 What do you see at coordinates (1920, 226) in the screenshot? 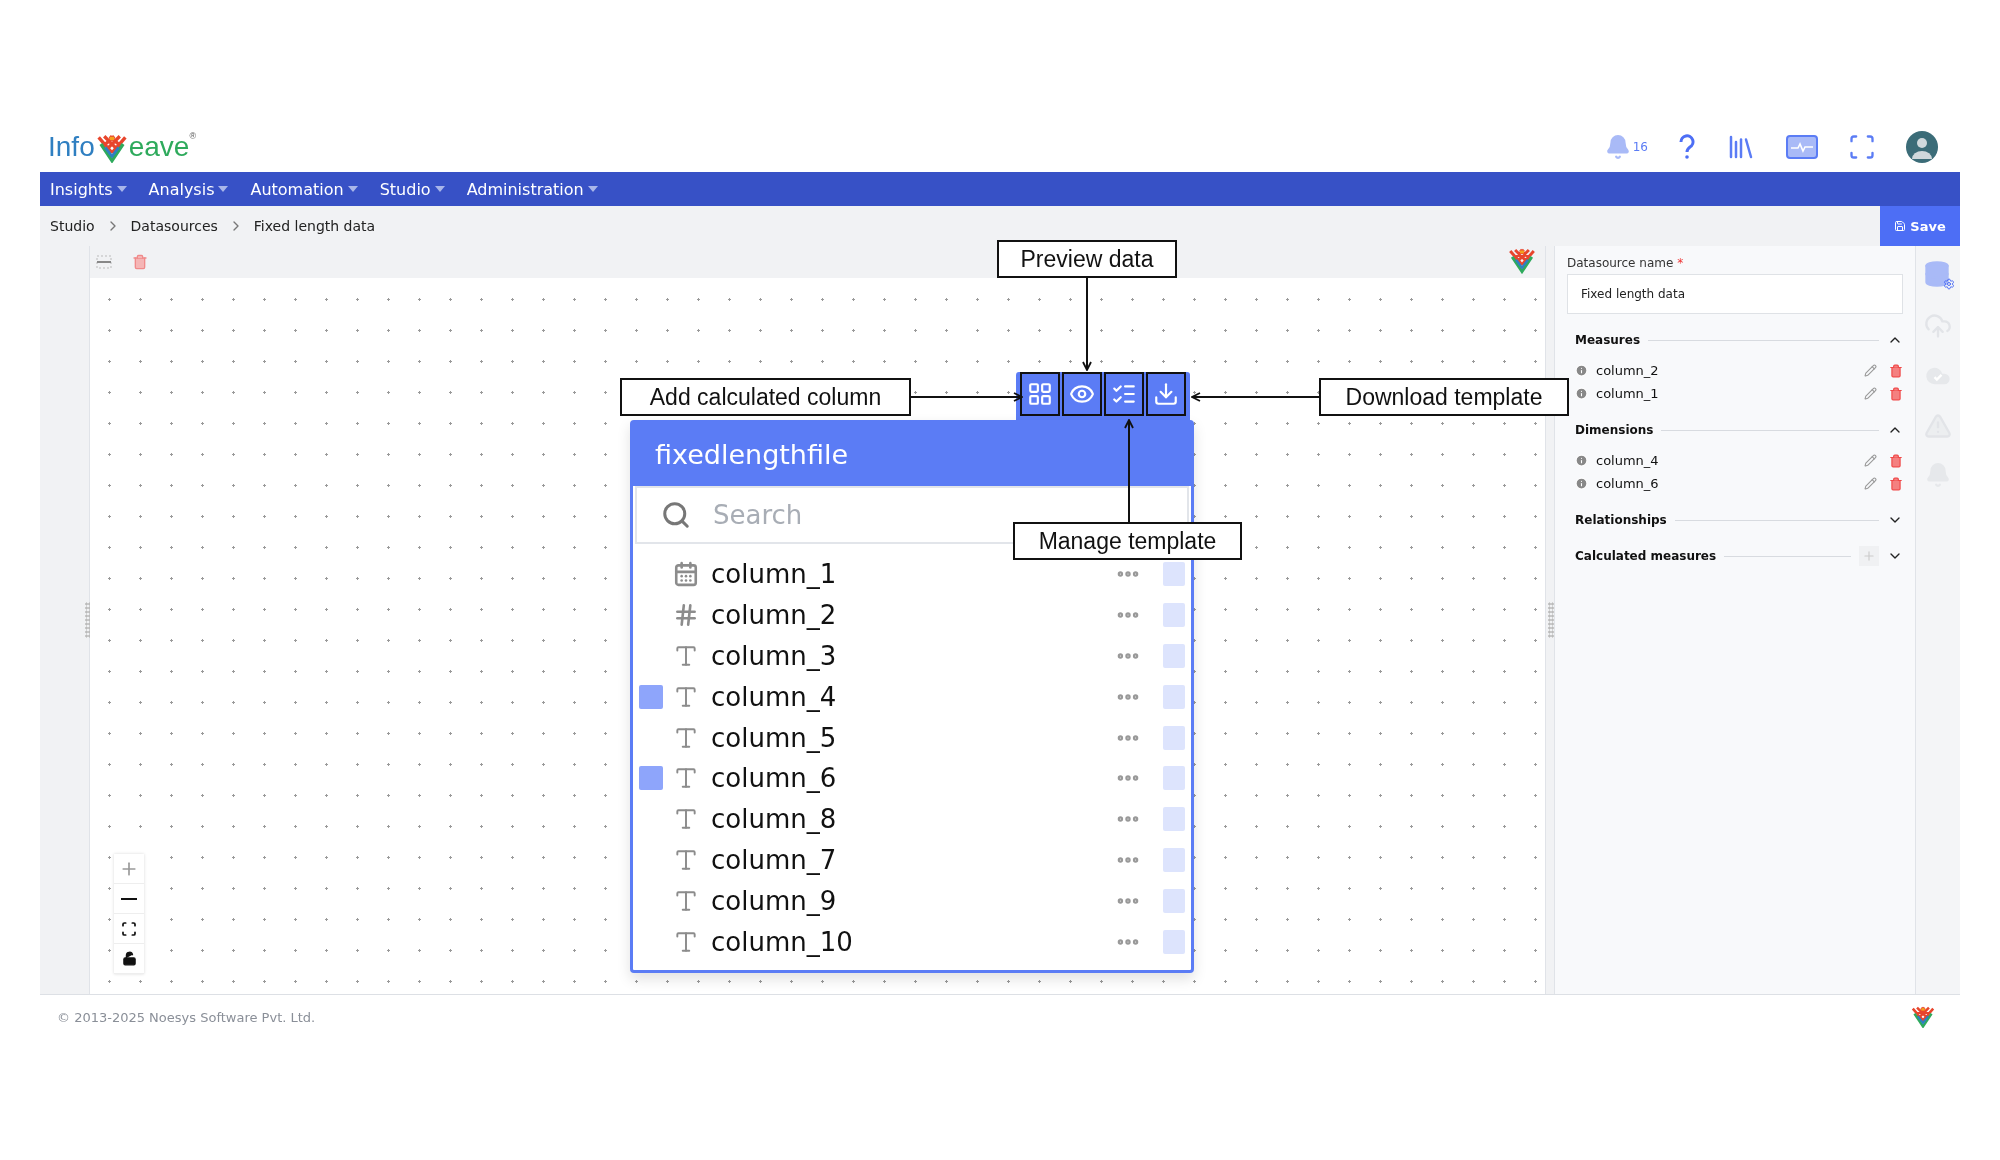
I see `save-button: Save` at bounding box center [1920, 226].